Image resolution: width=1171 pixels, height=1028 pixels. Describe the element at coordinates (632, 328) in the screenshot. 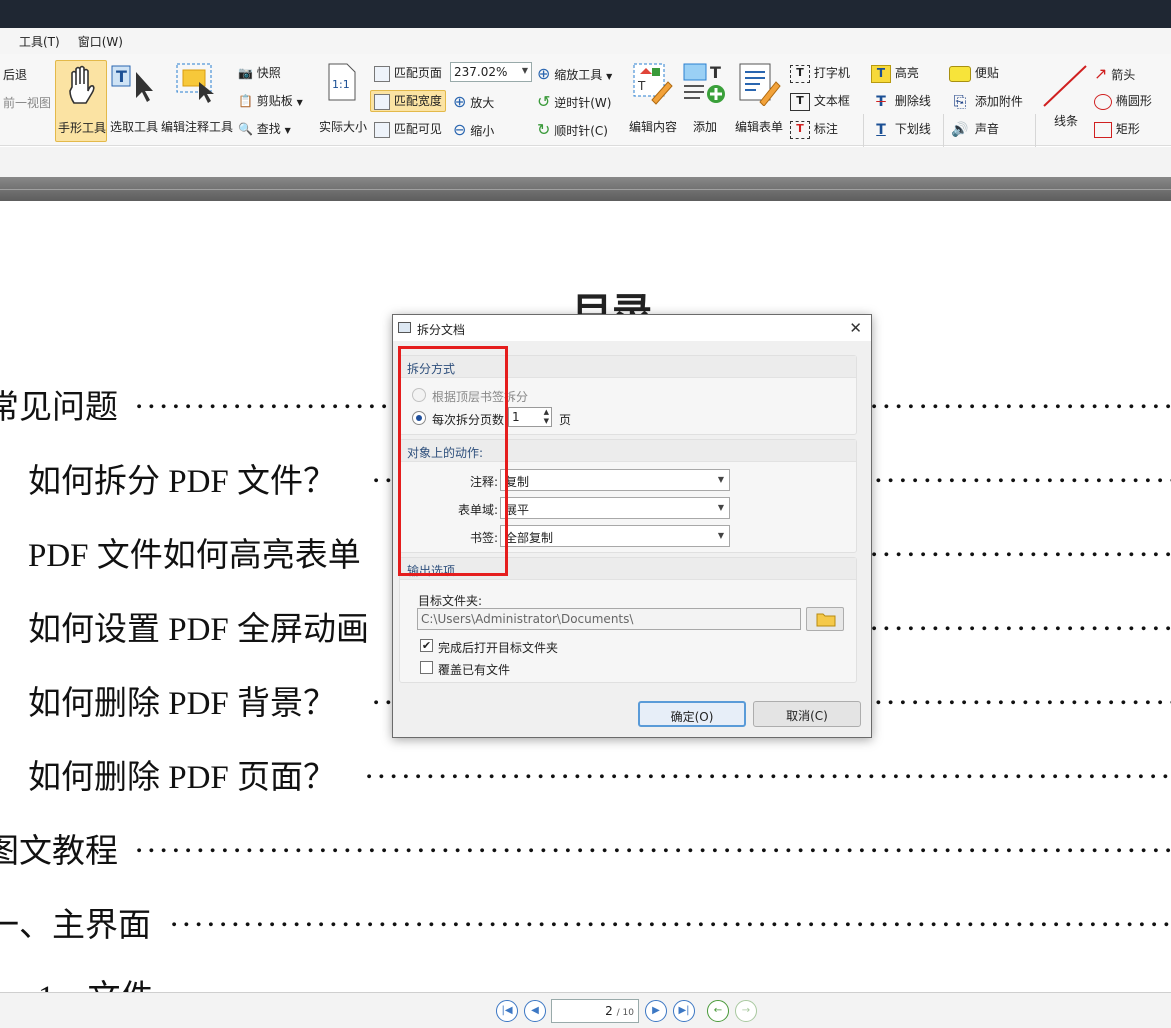

I see `dialog-title-bar: 拆分文档 ✕` at that location.